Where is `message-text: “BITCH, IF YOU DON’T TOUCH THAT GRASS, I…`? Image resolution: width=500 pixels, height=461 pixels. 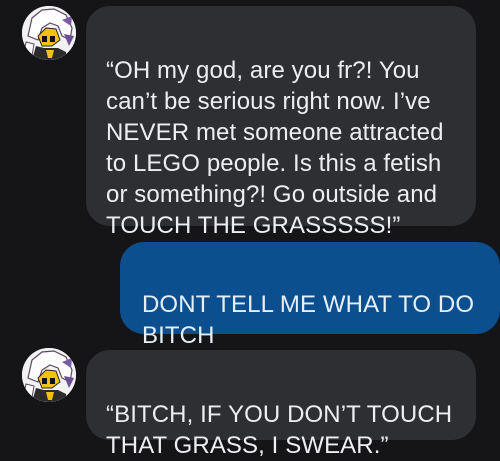
message-text: “BITCH, IF YOU DON’T TOUCH THAT GRASS, I… is located at coordinates (279, 430).